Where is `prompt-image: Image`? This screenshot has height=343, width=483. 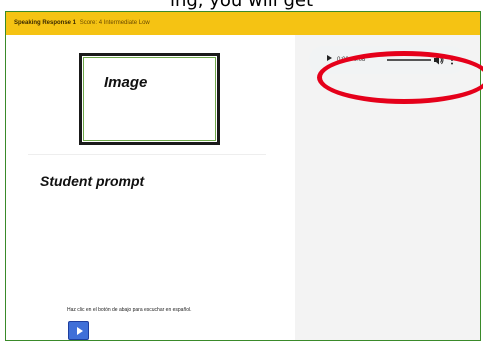 prompt-image: Image is located at coordinates (149, 99).